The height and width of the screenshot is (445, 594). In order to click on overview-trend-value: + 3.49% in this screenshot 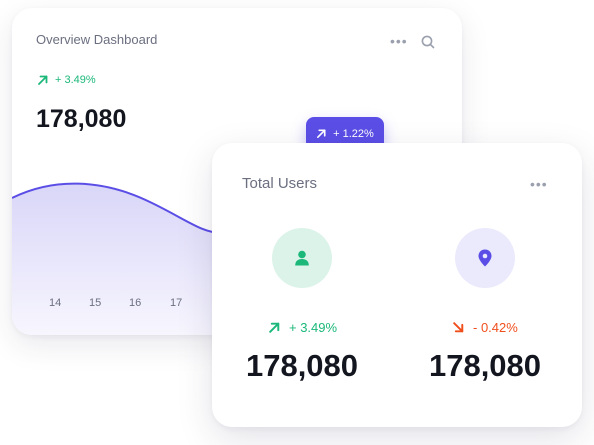, I will do `click(75, 80)`.